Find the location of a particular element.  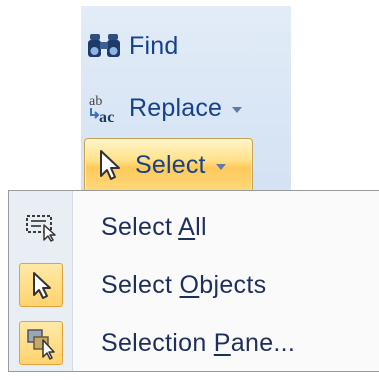

replace-ab-icon: ab ac is located at coordinates (104, 108).